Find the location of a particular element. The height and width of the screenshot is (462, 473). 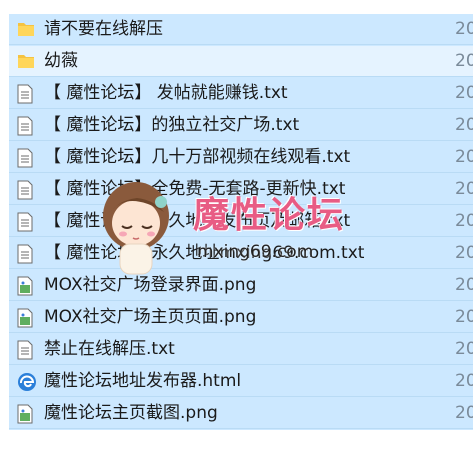

list-item: 【 魔性论坛】几十万部视频在线观看.txt 20 is located at coordinates (241, 157).